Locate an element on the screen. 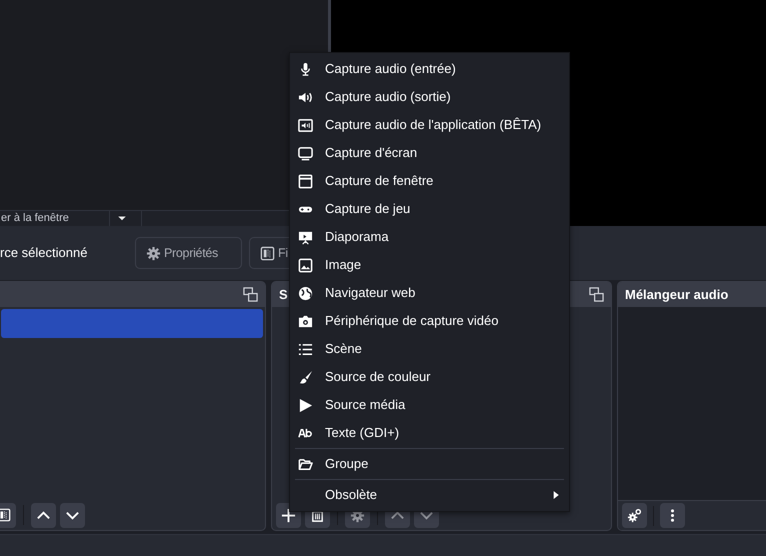 The width and height of the screenshot is (766, 556). folder-icon is located at coordinates (305, 464).